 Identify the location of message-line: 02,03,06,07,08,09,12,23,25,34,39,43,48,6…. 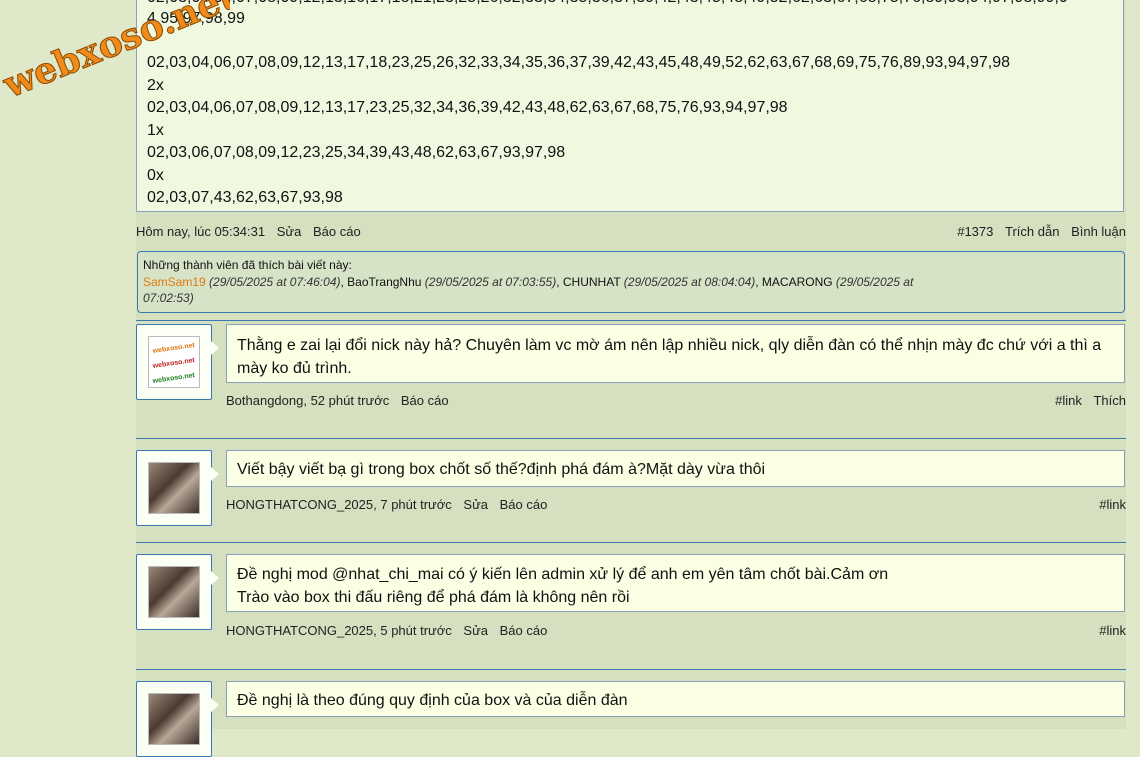
(356, 152).